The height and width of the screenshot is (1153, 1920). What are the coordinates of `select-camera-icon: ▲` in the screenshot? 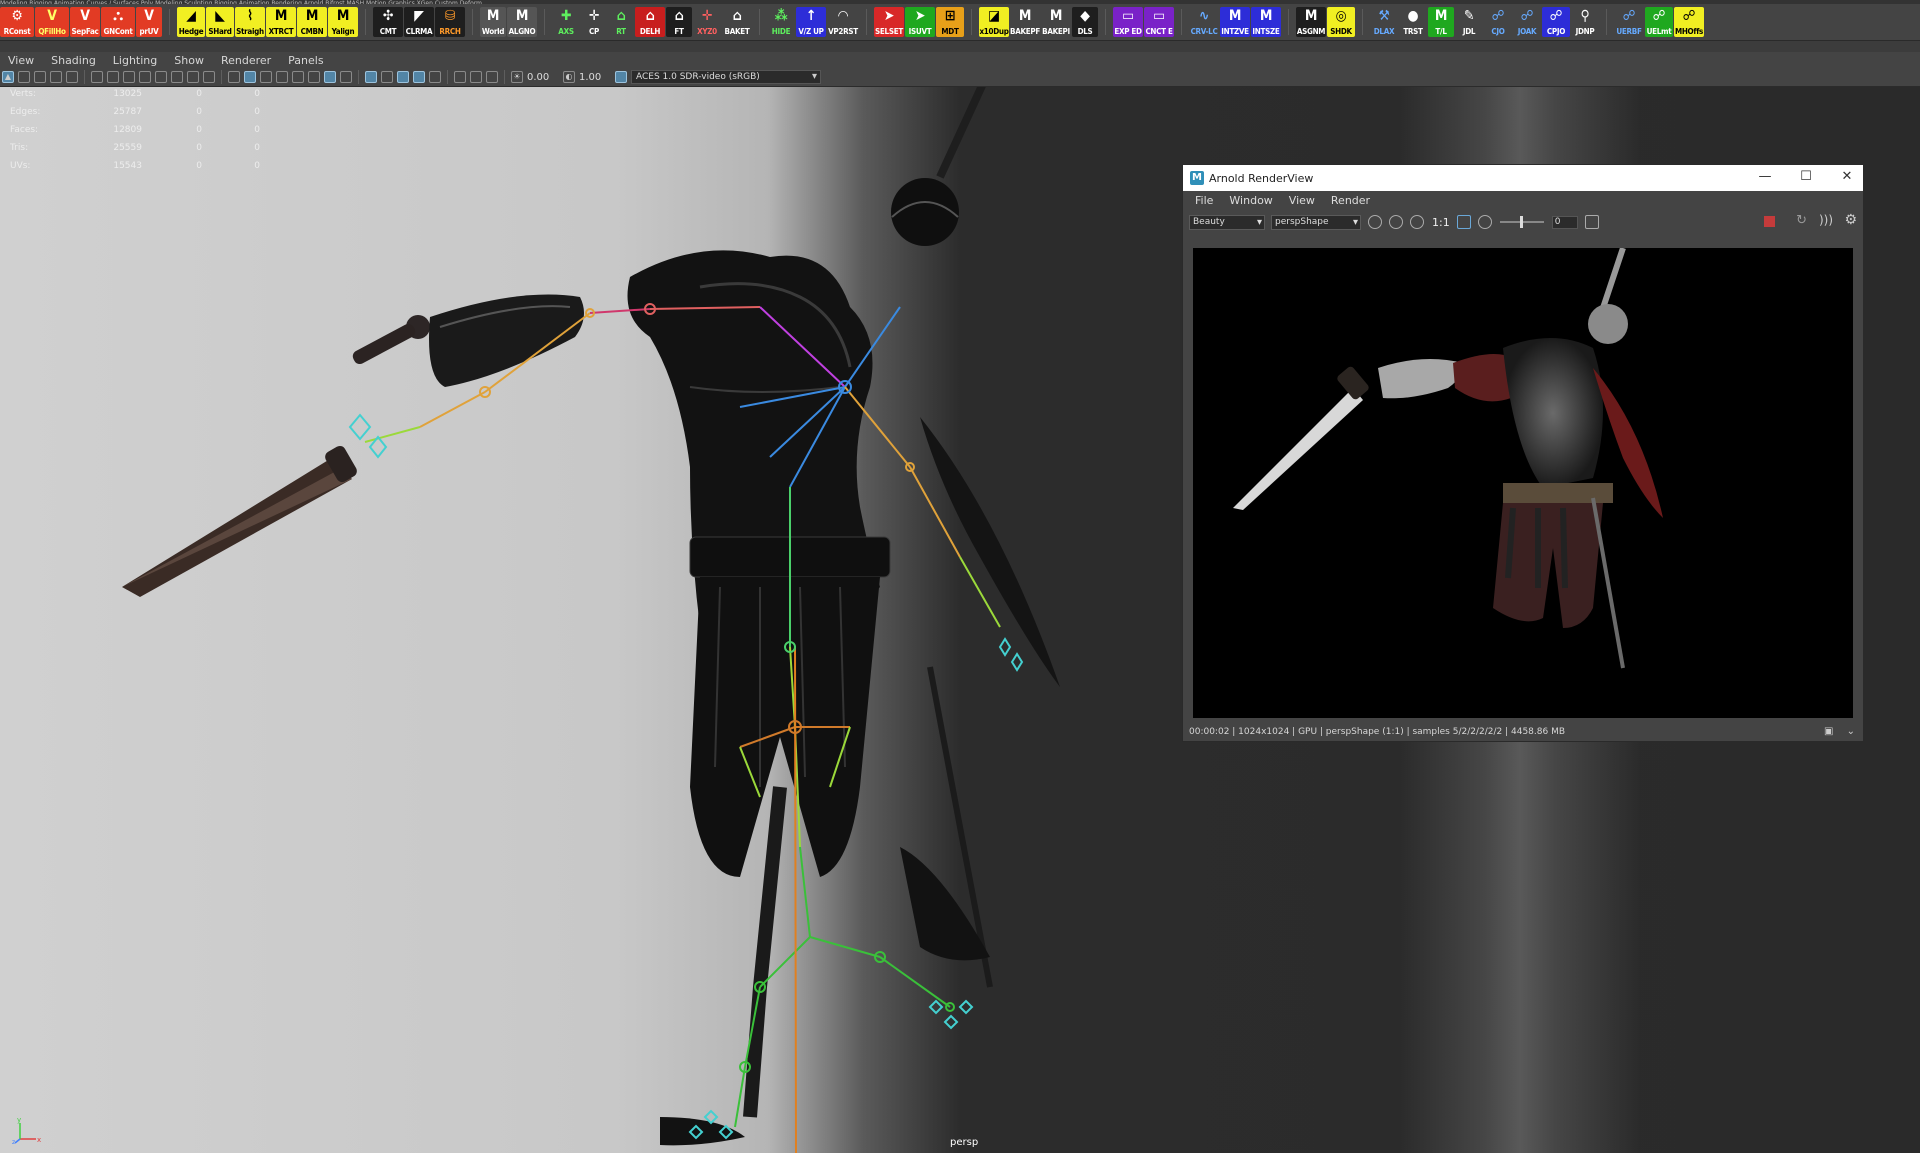 It's located at (8, 77).